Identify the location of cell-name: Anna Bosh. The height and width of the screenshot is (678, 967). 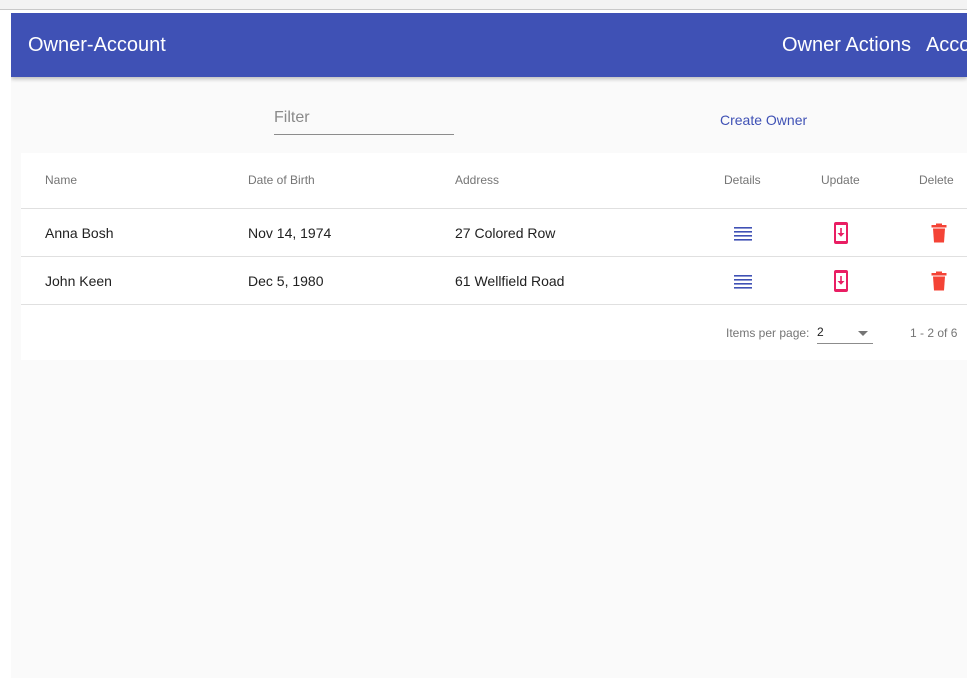
(79, 233).